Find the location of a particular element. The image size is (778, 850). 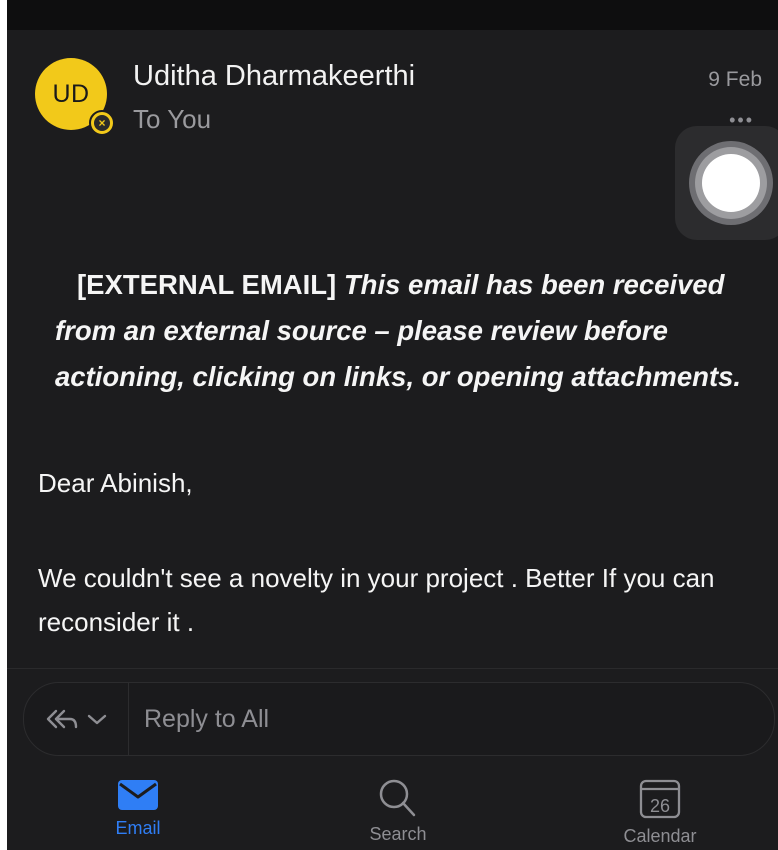

tab-calendar: 26 Calendar is located at coordinates (660, 812).